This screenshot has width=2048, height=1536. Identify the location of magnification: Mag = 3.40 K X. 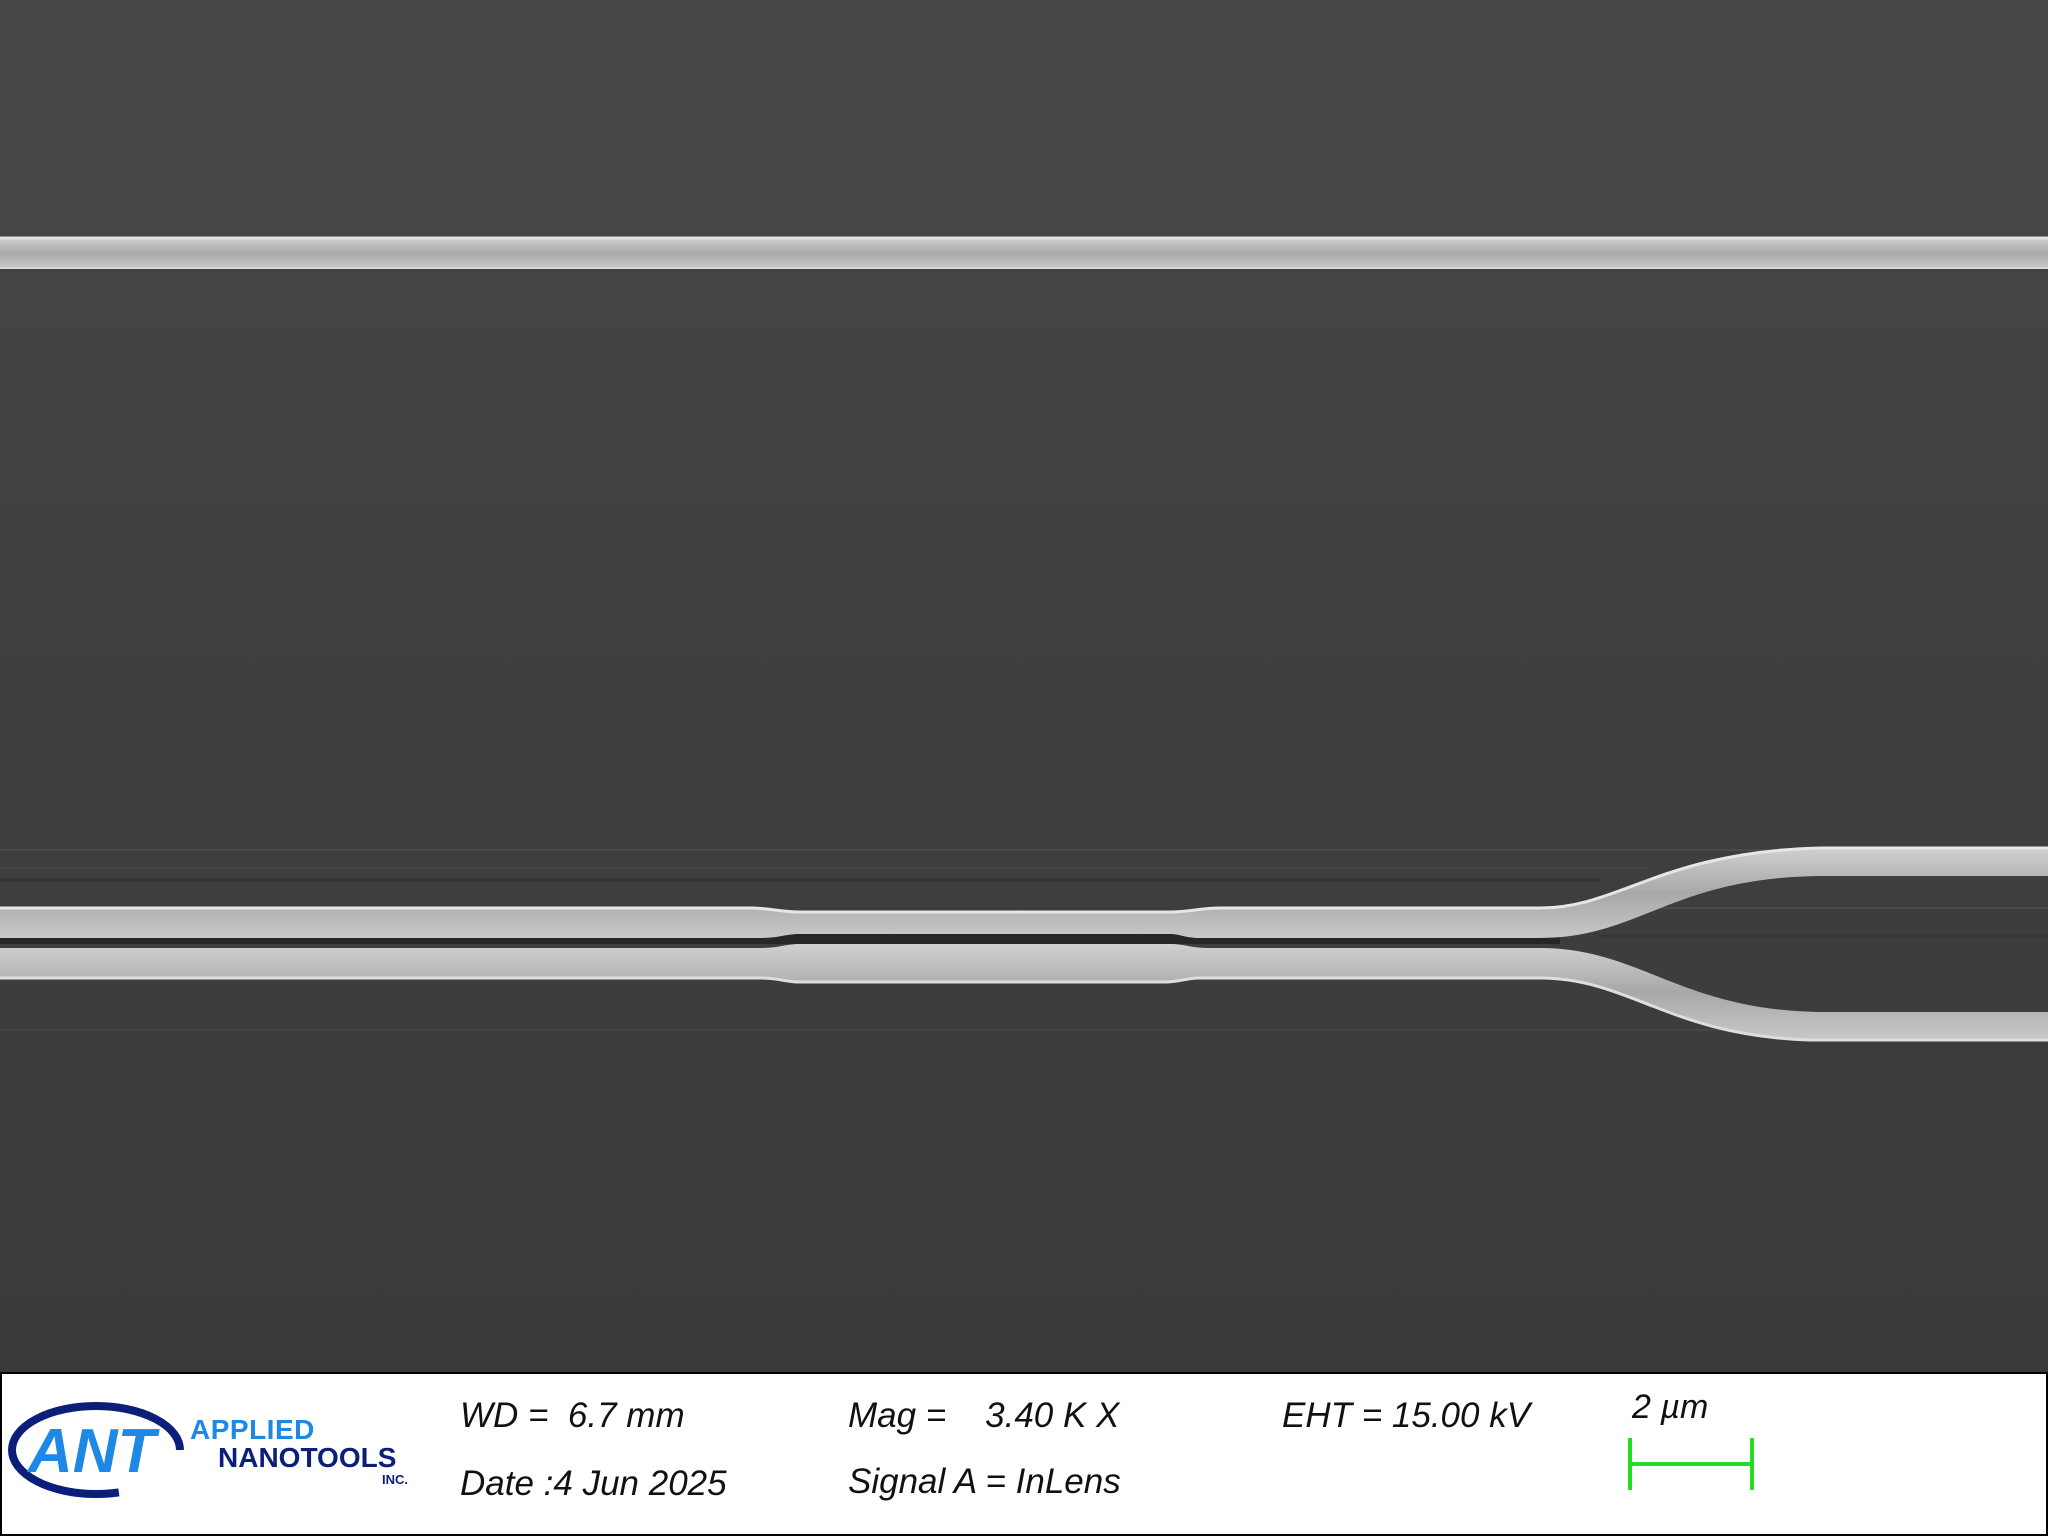
(984, 1415).